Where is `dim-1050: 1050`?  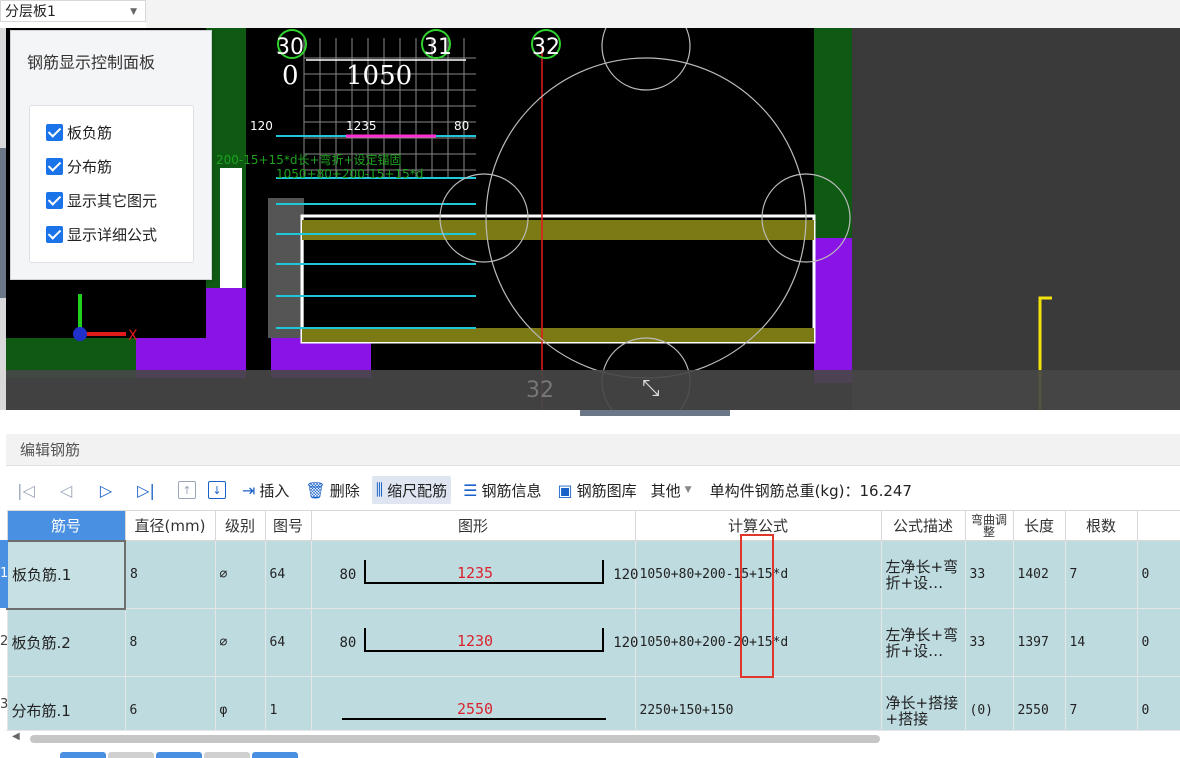 dim-1050: 1050 is located at coordinates (379, 76).